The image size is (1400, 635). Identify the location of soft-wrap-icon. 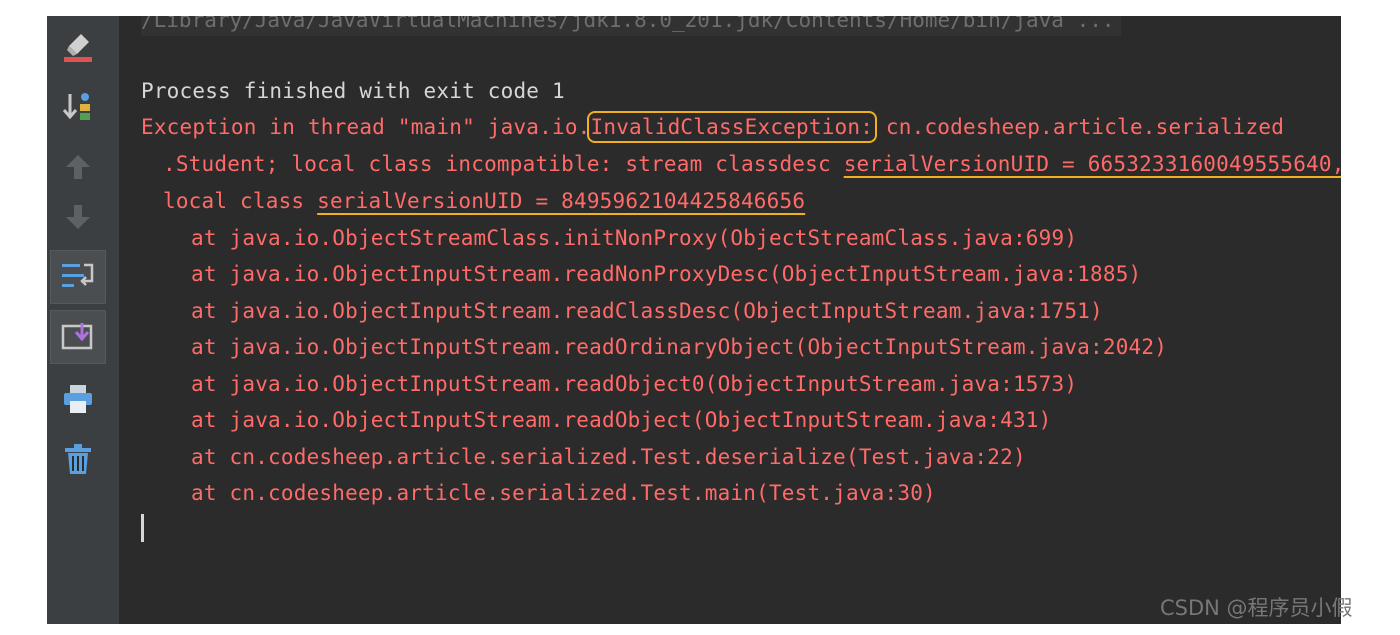
(78, 277).